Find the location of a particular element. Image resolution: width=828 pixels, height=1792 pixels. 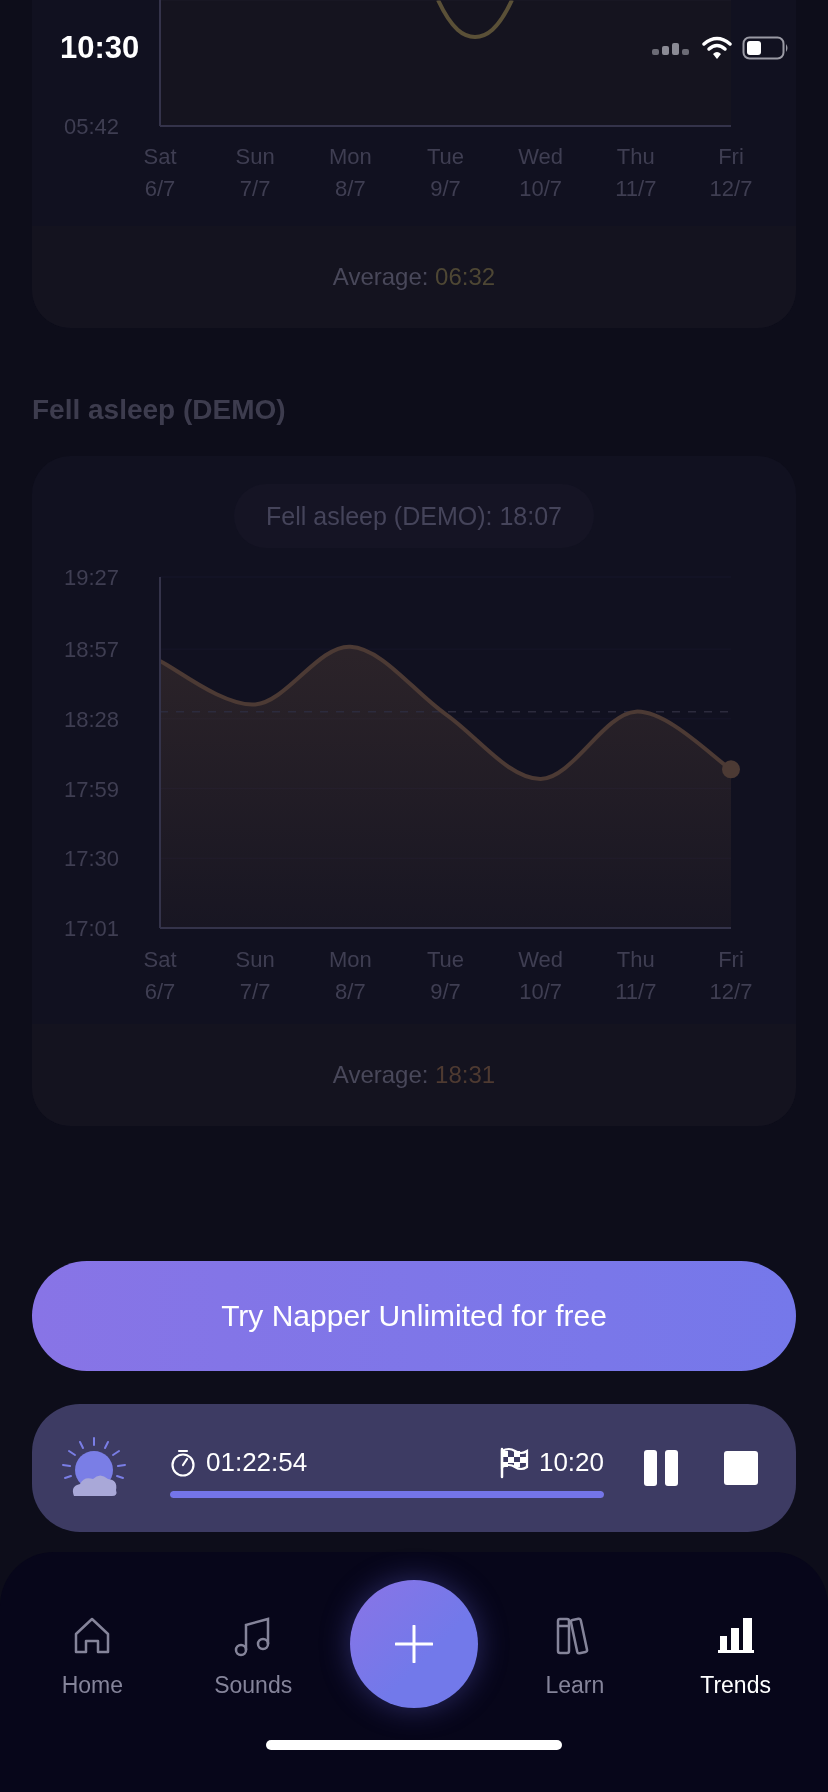

stopwatch-icon is located at coordinates (183, 1462).